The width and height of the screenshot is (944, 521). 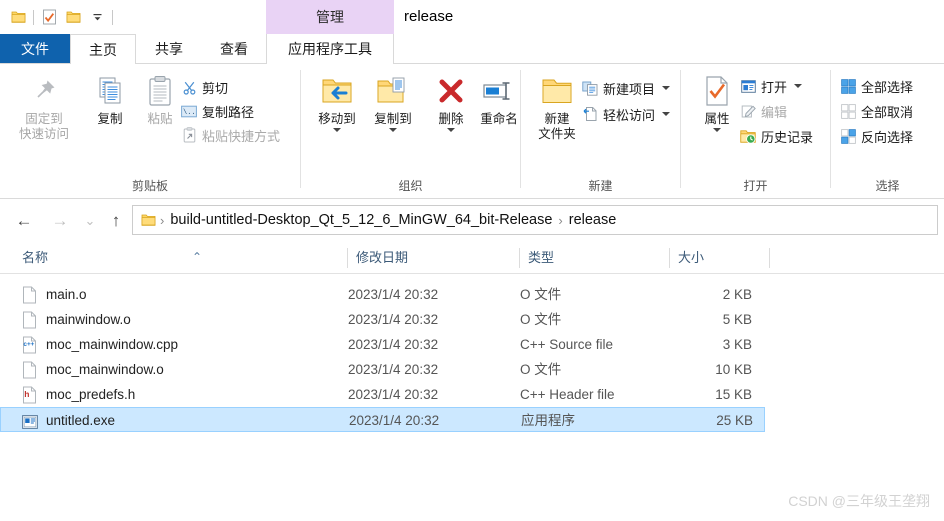 I want to click on easy-access-button: 轻松访问, so click(x=626, y=114).